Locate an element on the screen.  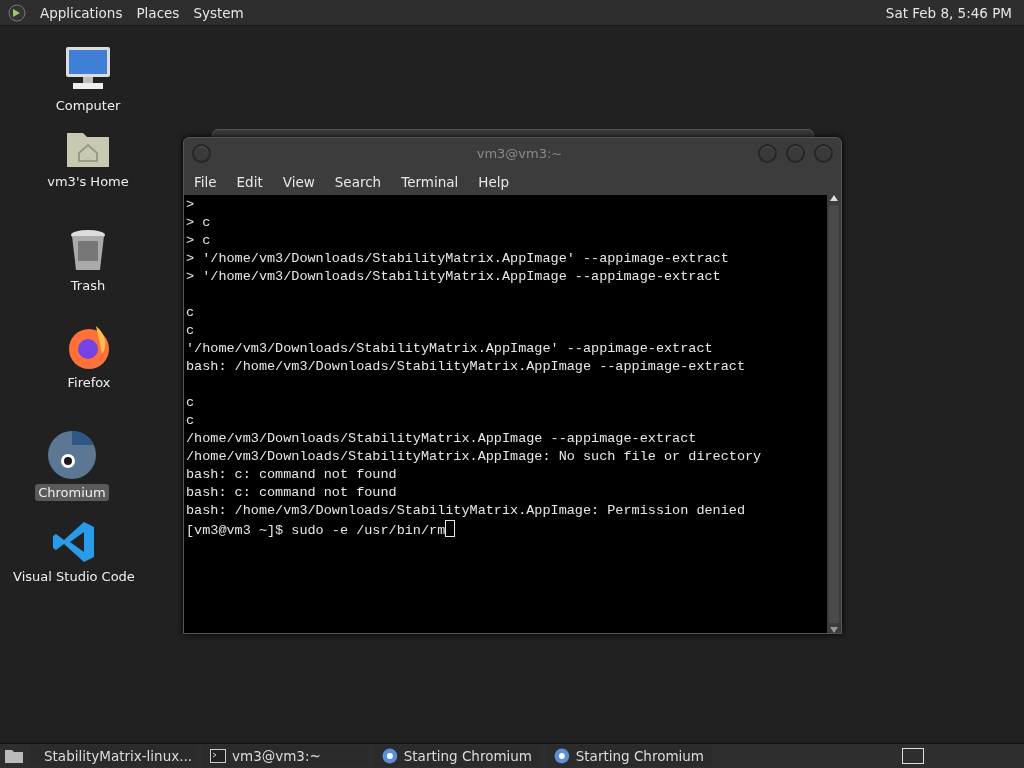
distro-logo-icon is located at coordinates (17, 12).